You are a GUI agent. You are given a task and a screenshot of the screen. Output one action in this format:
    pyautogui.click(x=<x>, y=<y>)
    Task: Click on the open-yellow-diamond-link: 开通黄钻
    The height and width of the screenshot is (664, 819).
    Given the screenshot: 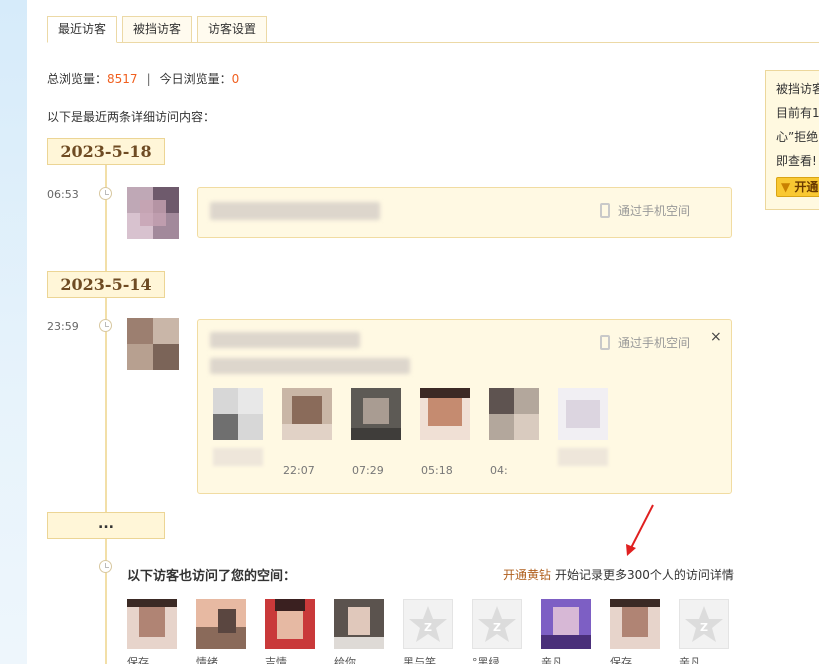 What is the action you would take?
    pyautogui.click(x=527, y=575)
    